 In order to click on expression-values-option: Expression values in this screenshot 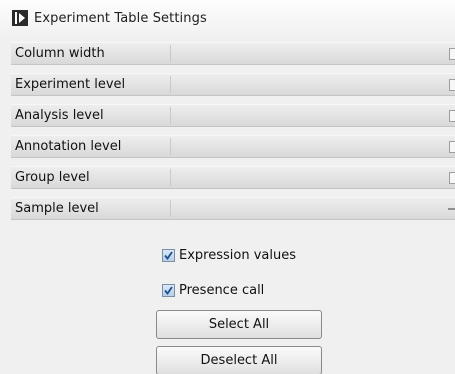, I will do `click(229, 255)`.